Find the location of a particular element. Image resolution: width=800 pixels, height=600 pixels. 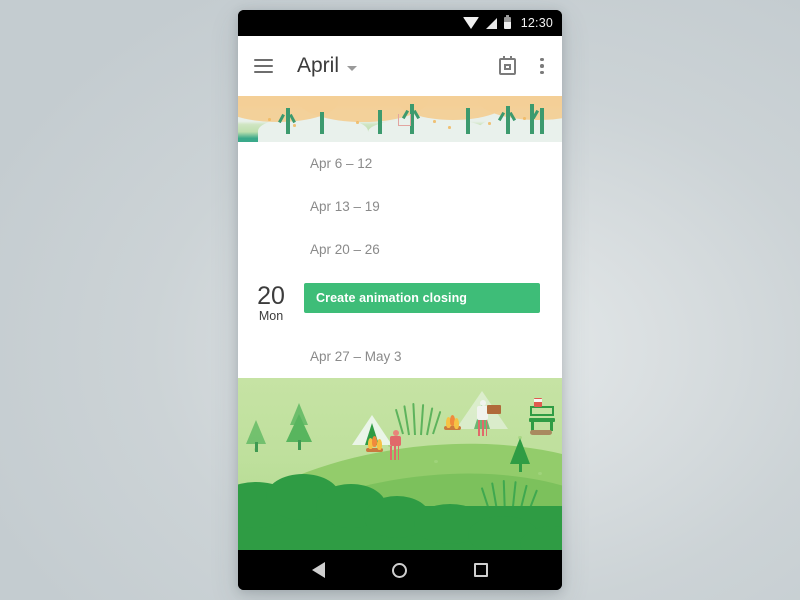

battery-icon is located at coordinates (507, 22).